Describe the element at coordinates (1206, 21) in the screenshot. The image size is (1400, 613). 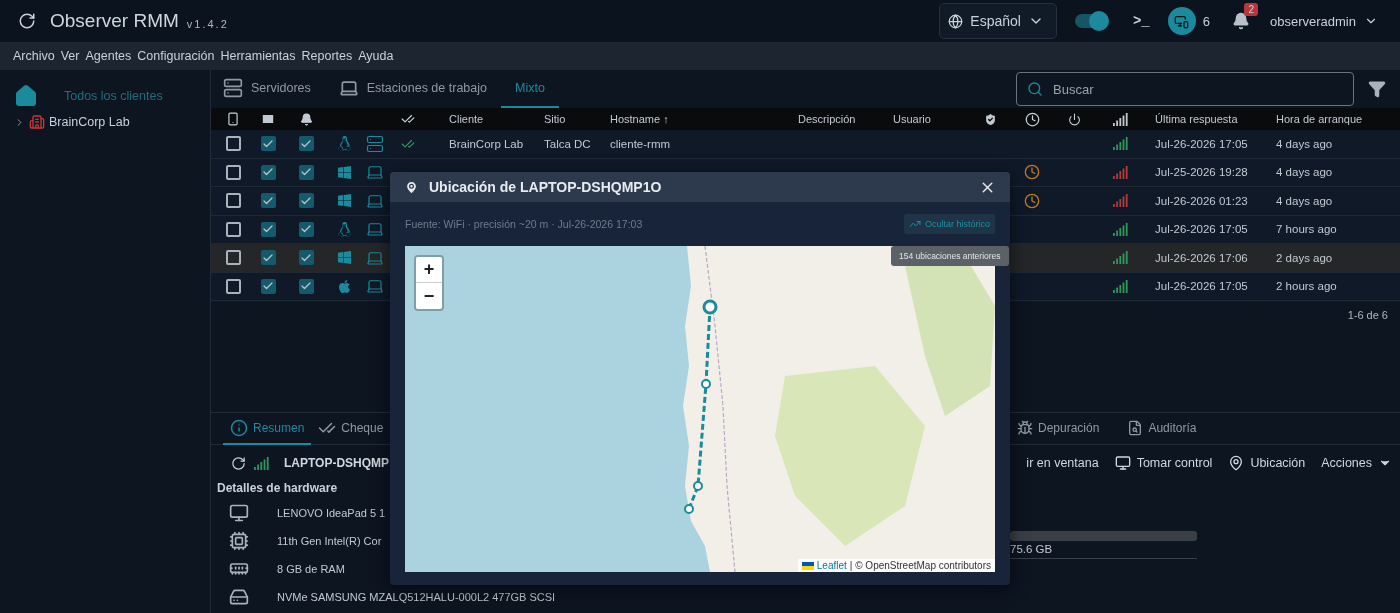
I see `devices-count: 6` at that location.